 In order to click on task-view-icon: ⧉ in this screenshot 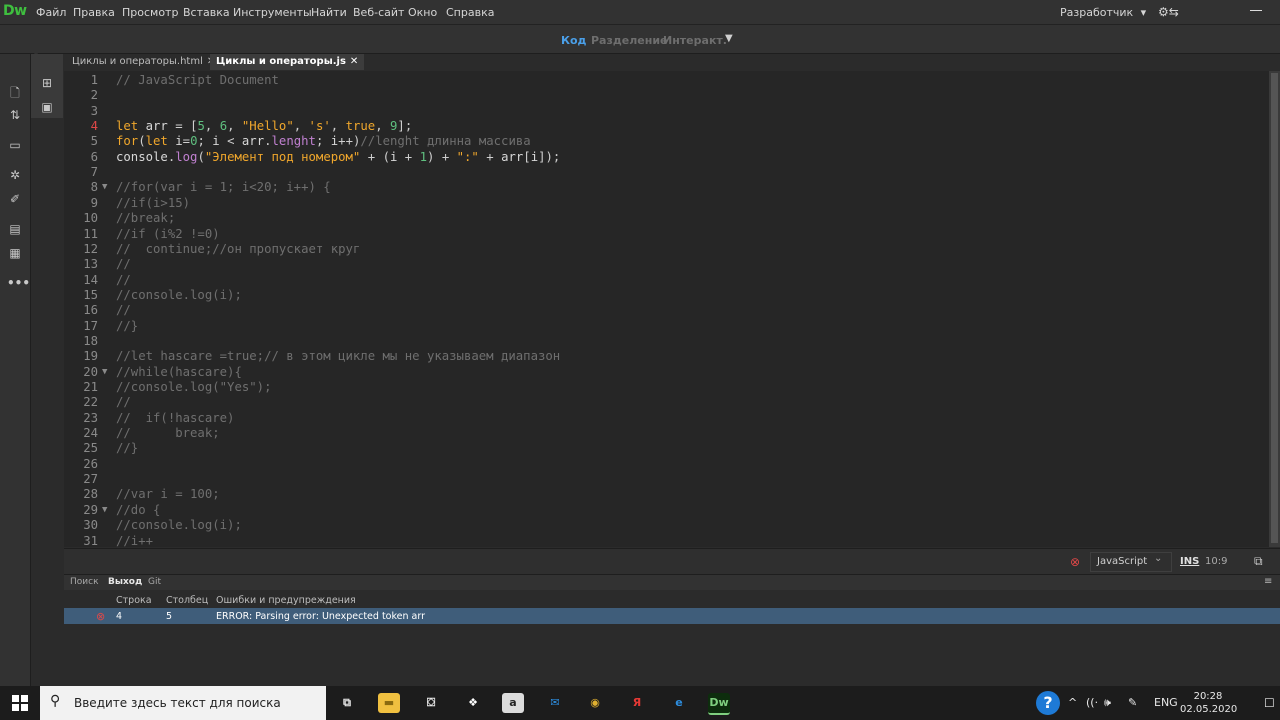, I will do `click(347, 703)`.